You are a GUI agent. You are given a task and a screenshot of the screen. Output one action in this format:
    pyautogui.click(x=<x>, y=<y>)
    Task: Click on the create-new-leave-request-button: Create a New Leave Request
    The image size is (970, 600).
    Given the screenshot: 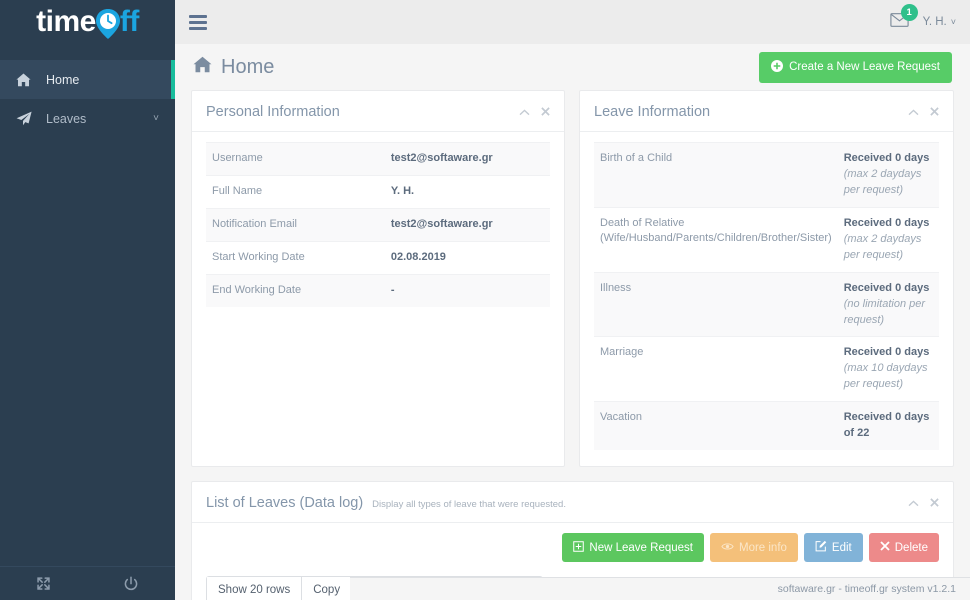 What is the action you would take?
    pyautogui.click(x=855, y=67)
    